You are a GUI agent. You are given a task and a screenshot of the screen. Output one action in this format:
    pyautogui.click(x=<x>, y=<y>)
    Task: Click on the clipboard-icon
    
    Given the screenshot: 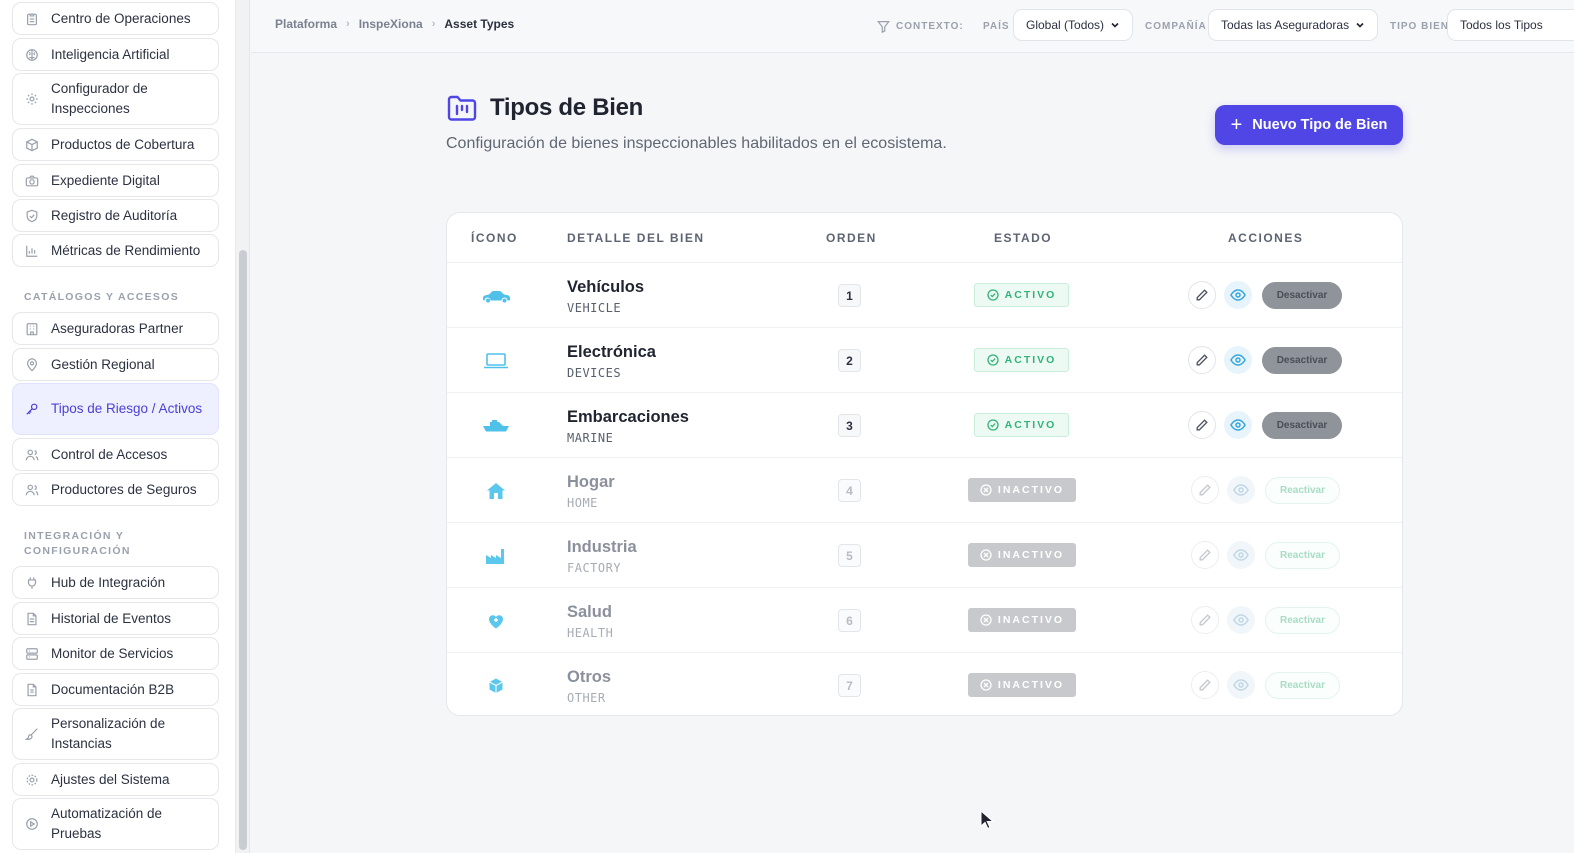 What is the action you would take?
    pyautogui.click(x=32, y=19)
    